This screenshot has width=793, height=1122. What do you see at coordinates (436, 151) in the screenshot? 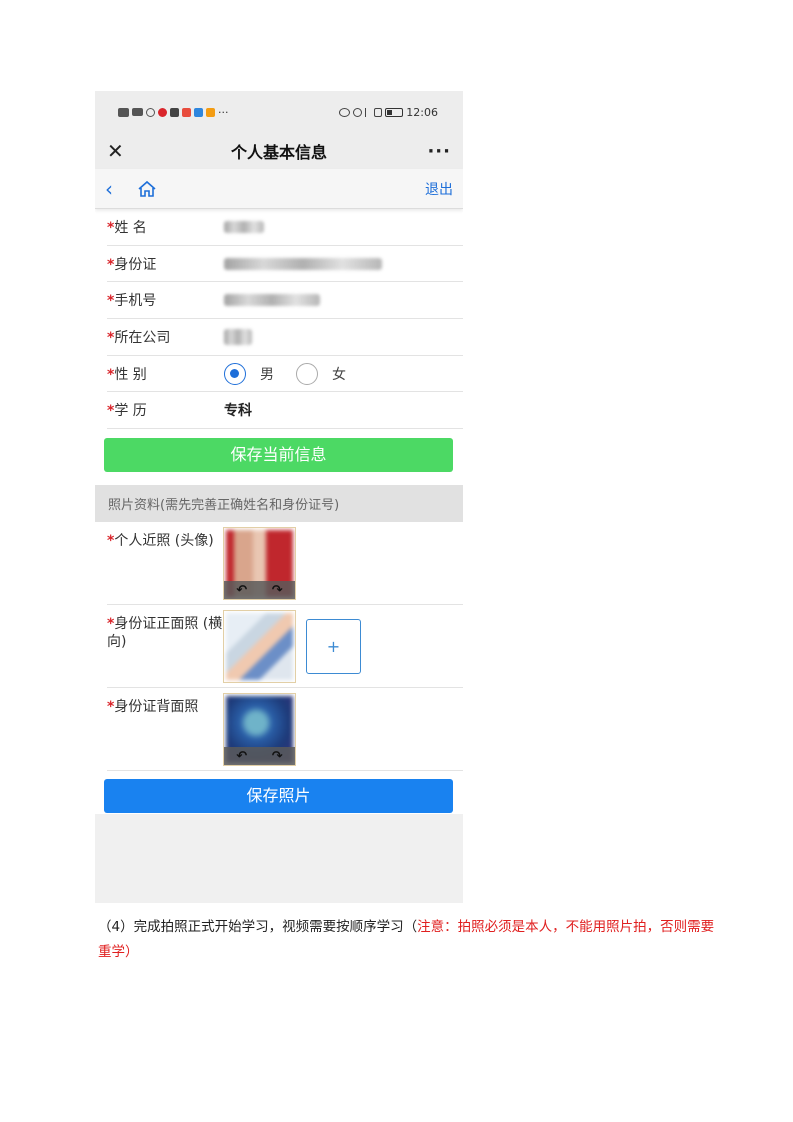
I see `more-menu-icon: ···` at bounding box center [436, 151].